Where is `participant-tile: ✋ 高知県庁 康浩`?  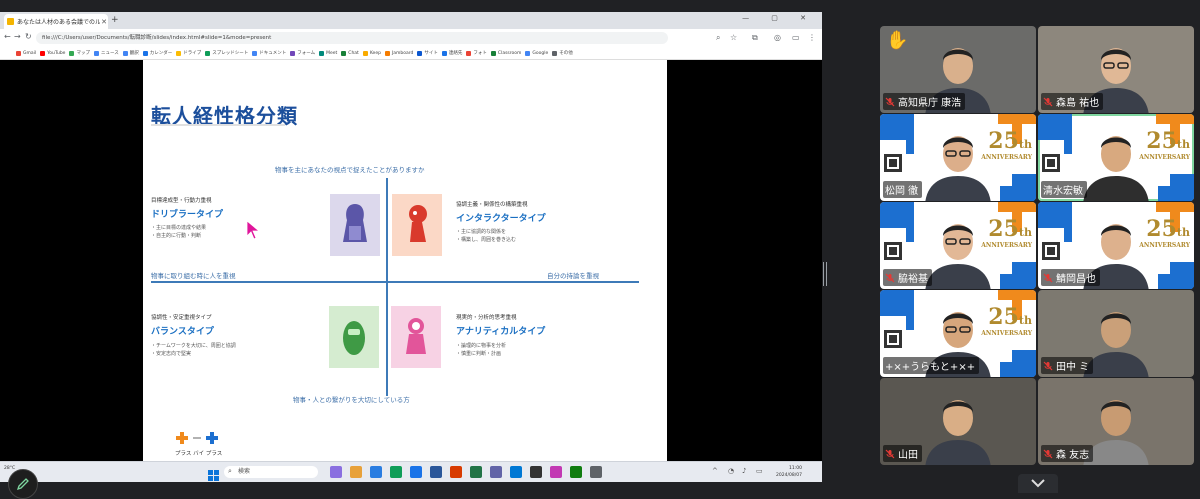 participant-tile: ✋ 高知県庁 康浩 is located at coordinates (958, 69).